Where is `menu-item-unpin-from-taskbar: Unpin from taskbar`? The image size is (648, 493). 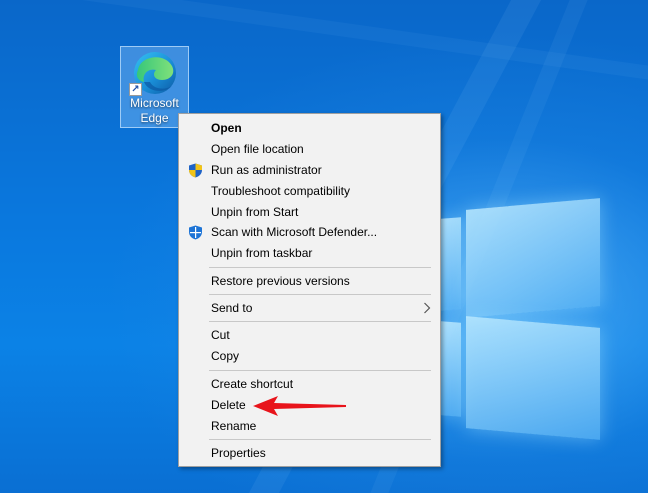 menu-item-unpin-from-taskbar: Unpin from taskbar is located at coordinates (309, 253).